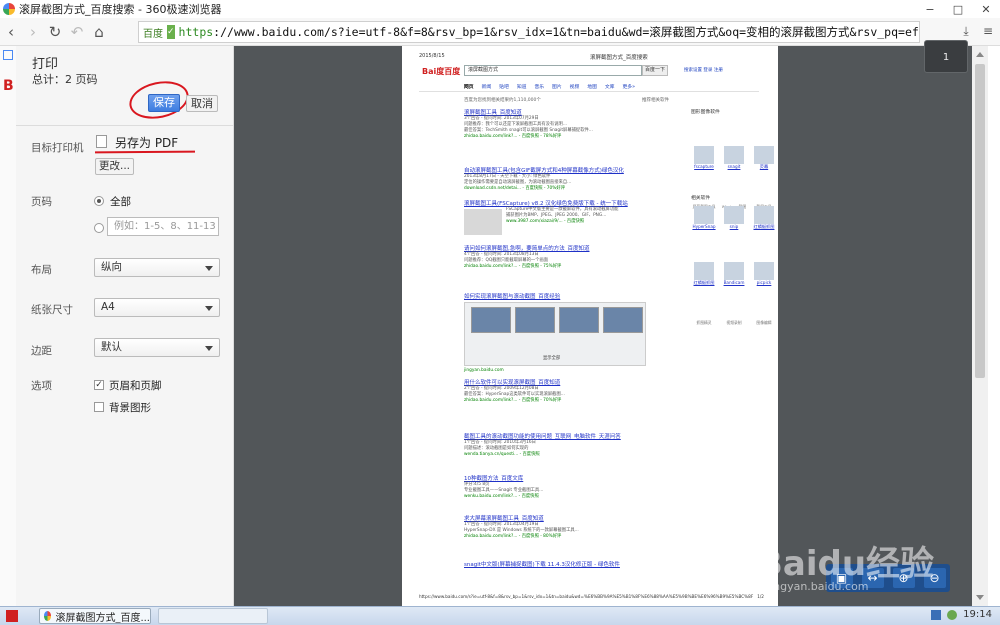 This screenshot has width=1000, height=625. What do you see at coordinates (704, 237) in the screenshot?
I see `side-item: HyperSnap屏幕抓图` at bounding box center [704, 237].